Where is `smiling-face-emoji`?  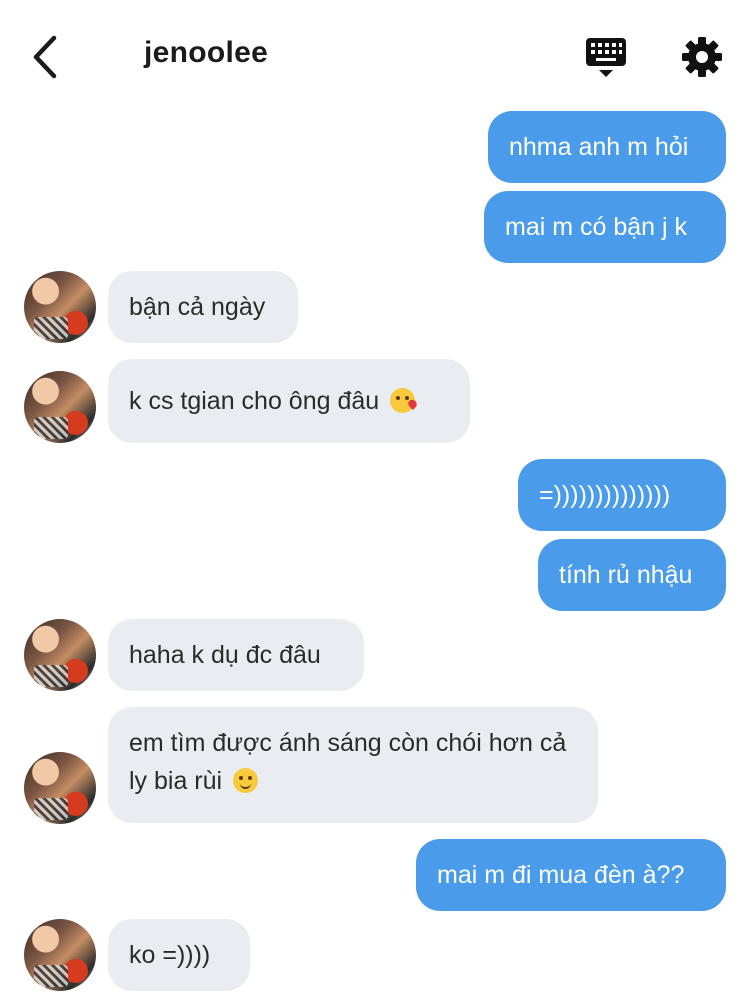 smiling-face-emoji is located at coordinates (246, 780).